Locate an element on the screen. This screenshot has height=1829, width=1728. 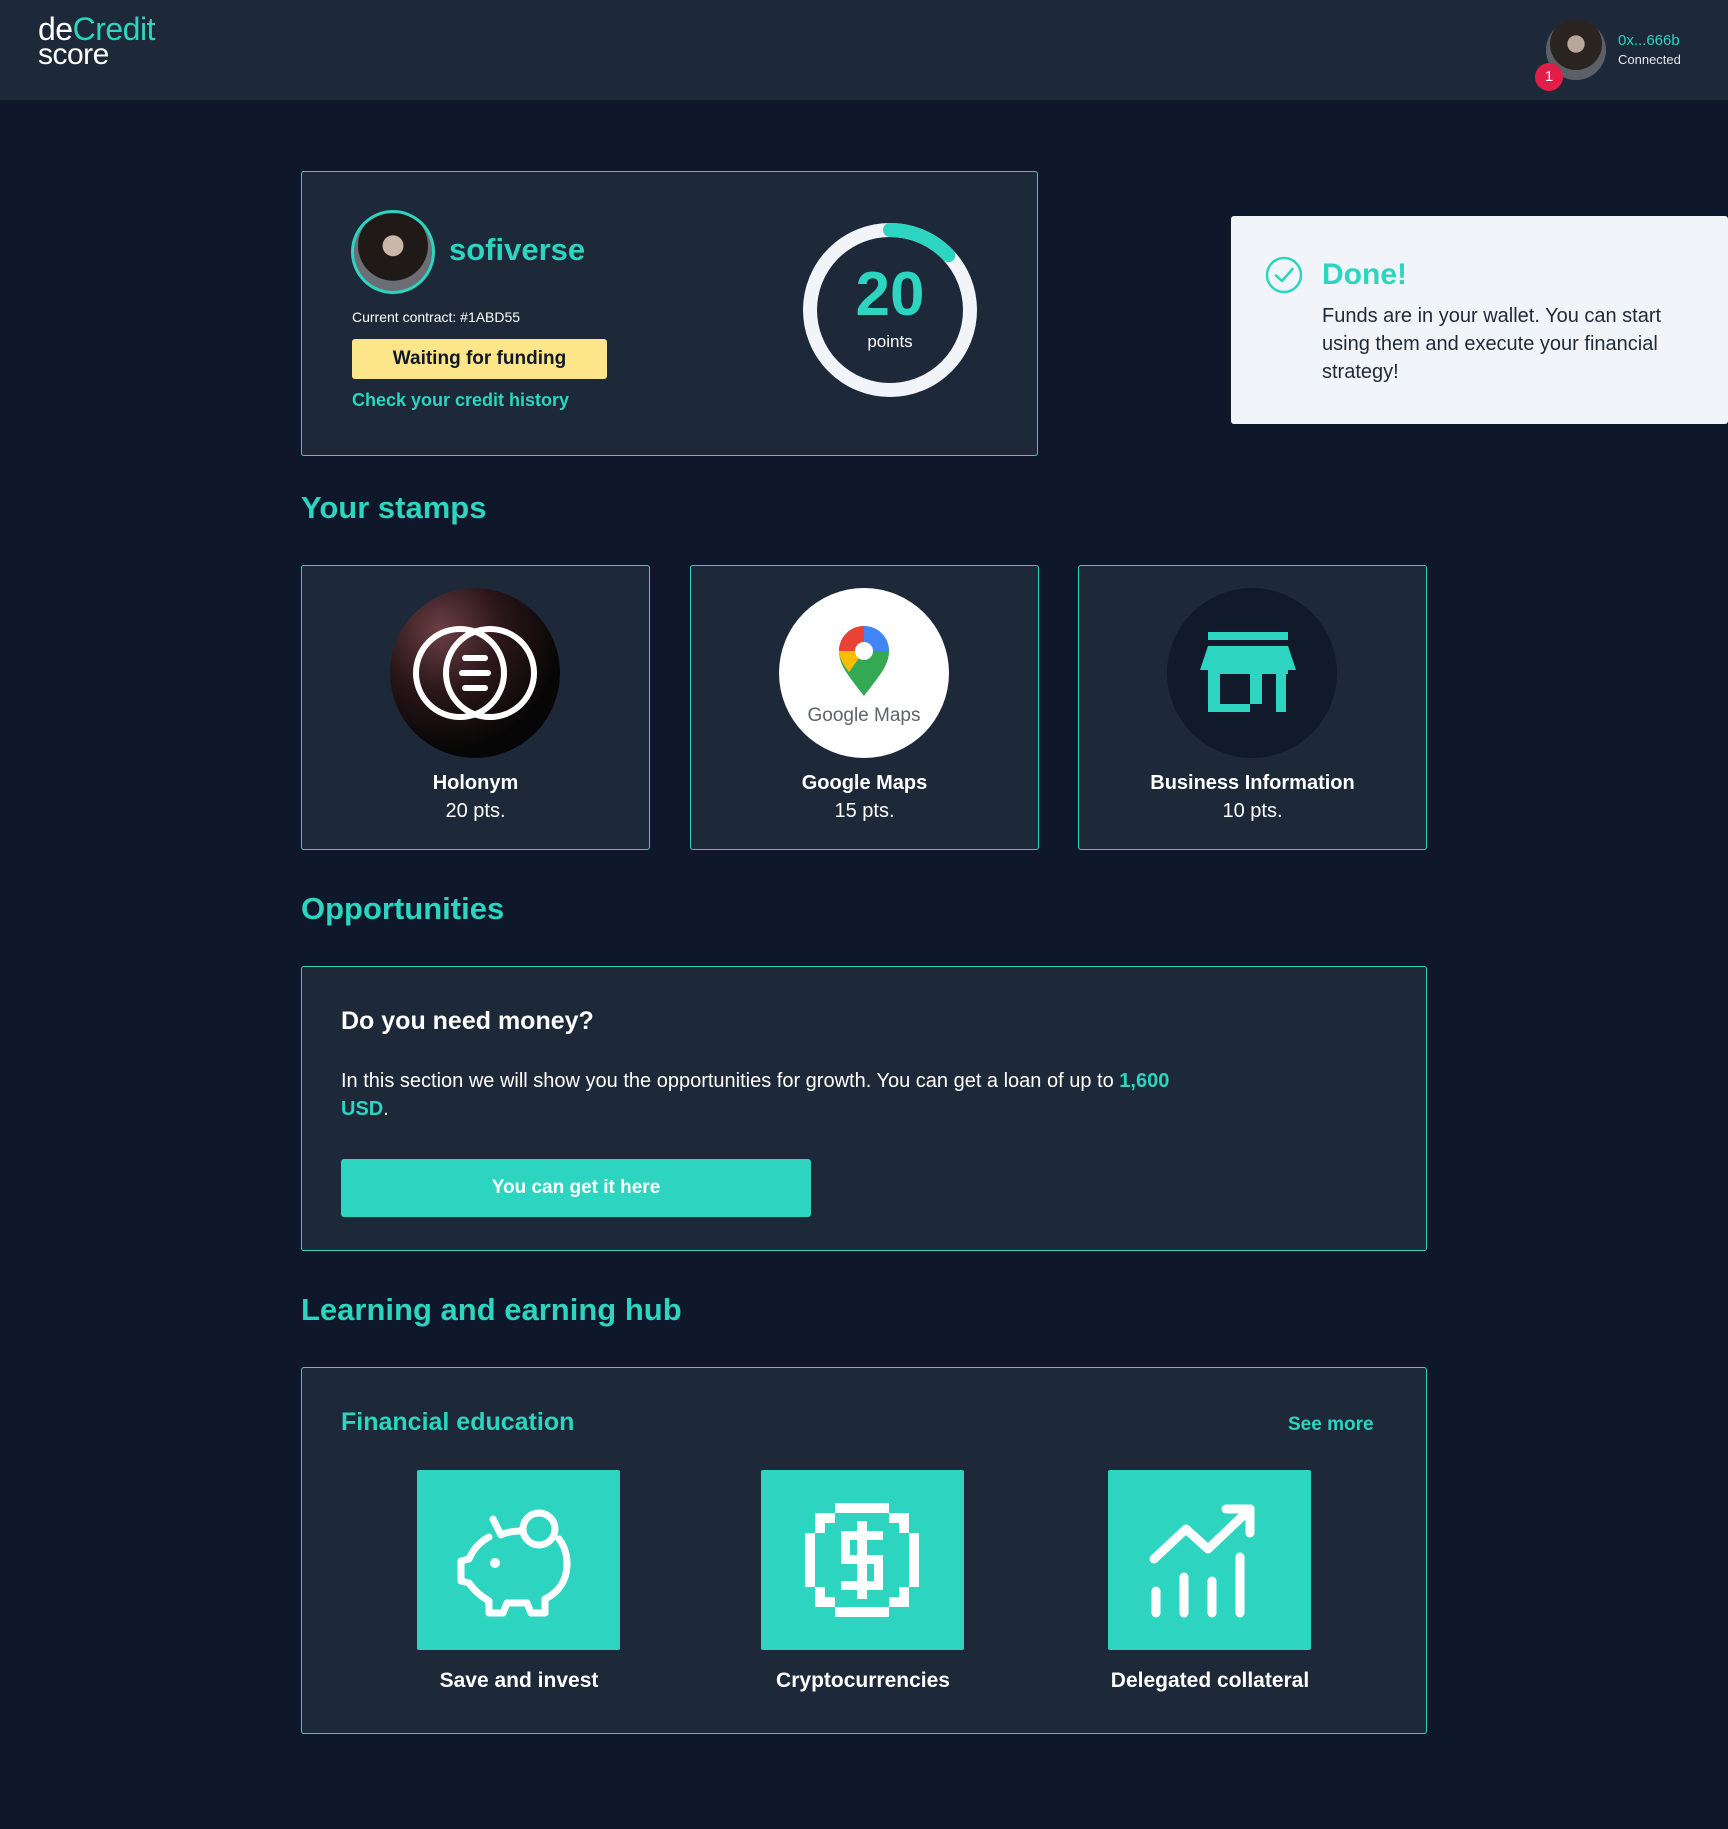
storefront-icon is located at coordinates (1252, 673).